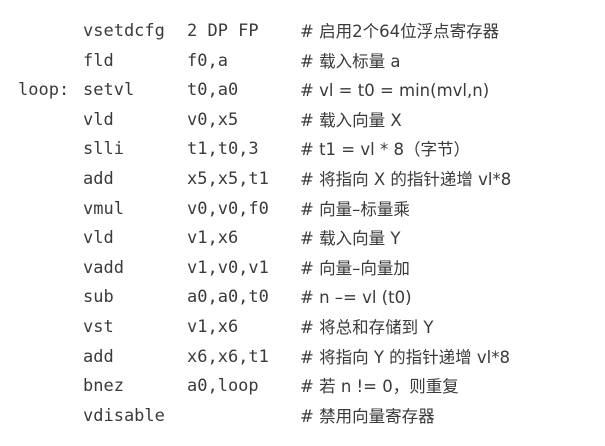  What do you see at coordinates (98, 60) in the screenshot?
I see `instruction-mnemonic: fld` at bounding box center [98, 60].